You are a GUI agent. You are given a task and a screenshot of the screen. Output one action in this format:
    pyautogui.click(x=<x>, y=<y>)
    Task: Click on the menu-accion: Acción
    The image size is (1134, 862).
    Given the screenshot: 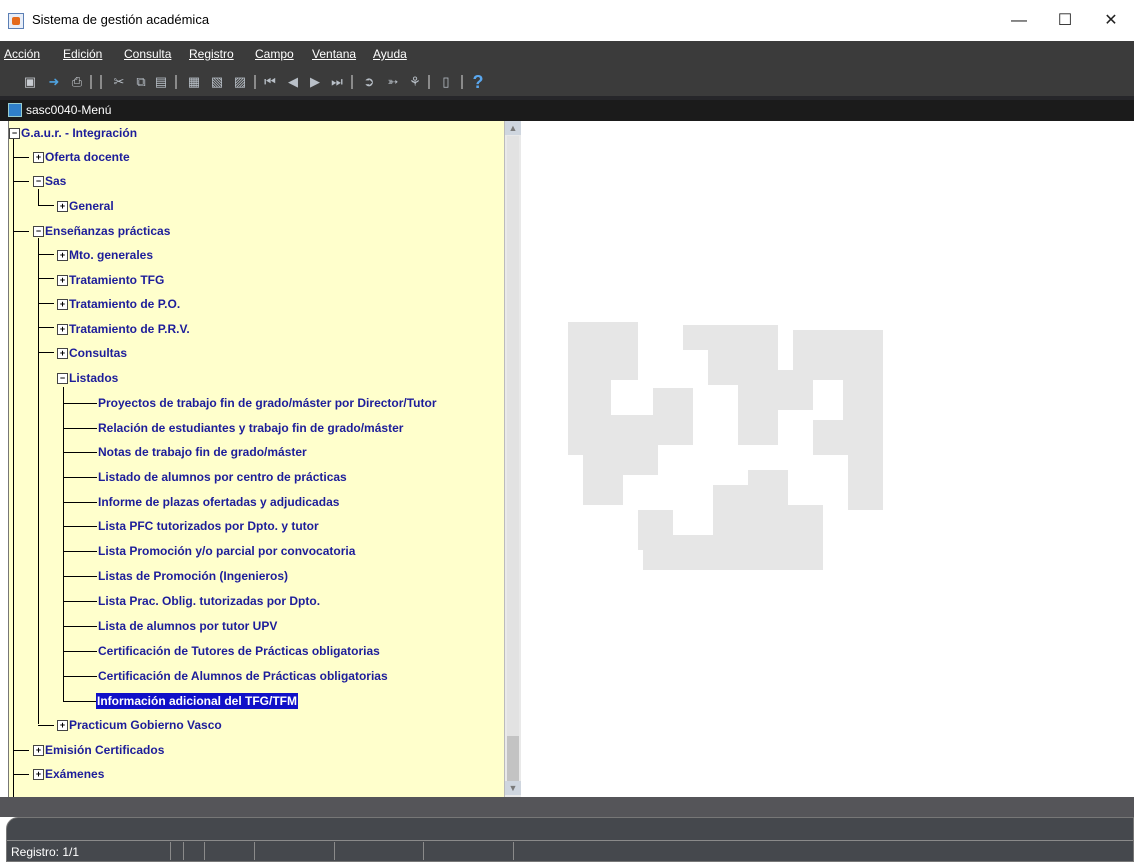 What is the action you would take?
    pyautogui.click(x=22, y=54)
    